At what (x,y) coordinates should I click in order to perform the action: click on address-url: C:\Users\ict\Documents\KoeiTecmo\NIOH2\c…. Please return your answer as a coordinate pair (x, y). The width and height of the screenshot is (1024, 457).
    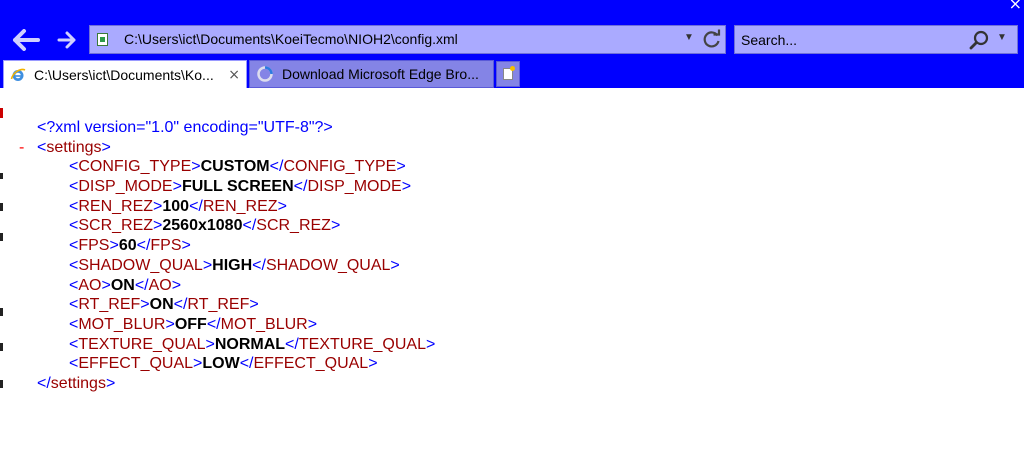
    Looking at the image, I should click on (291, 39).